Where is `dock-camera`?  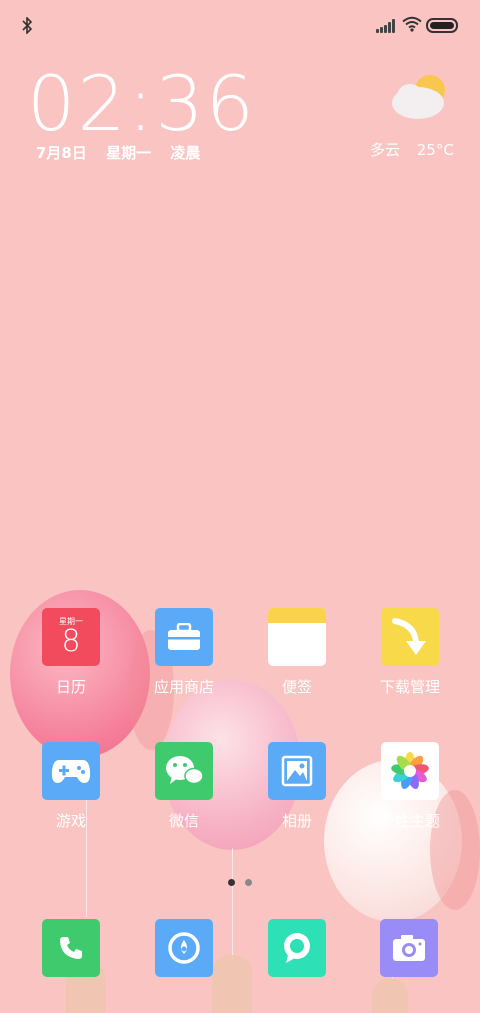
dock-camera is located at coordinates (409, 948).